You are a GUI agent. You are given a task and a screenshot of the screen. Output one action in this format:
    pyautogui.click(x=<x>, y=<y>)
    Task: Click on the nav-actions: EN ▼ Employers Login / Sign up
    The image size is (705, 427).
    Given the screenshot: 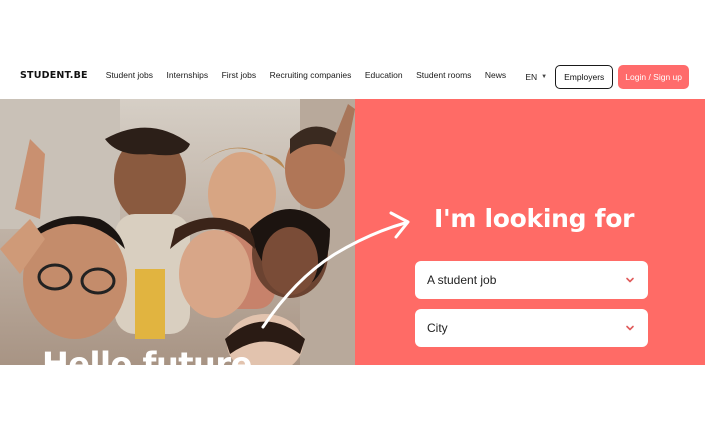 What is the action you would take?
    pyautogui.click(x=607, y=77)
    